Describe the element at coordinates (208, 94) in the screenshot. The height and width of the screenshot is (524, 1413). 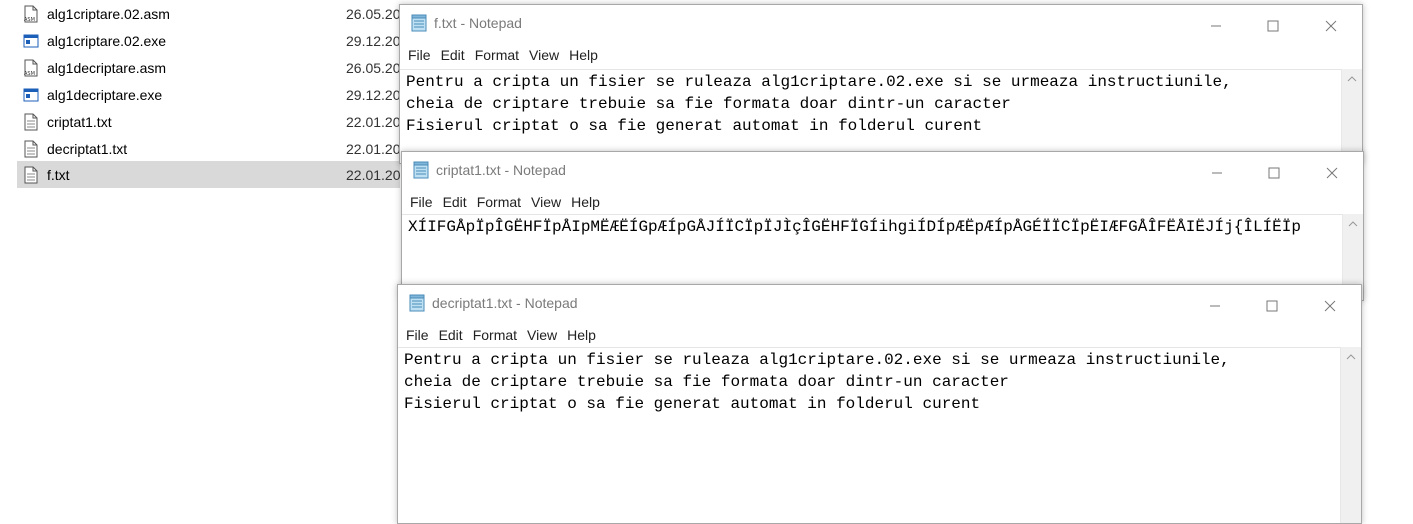
I see `file-row-alg1decriptare-exe: alg1decriptare.exe 29.12.20` at that location.